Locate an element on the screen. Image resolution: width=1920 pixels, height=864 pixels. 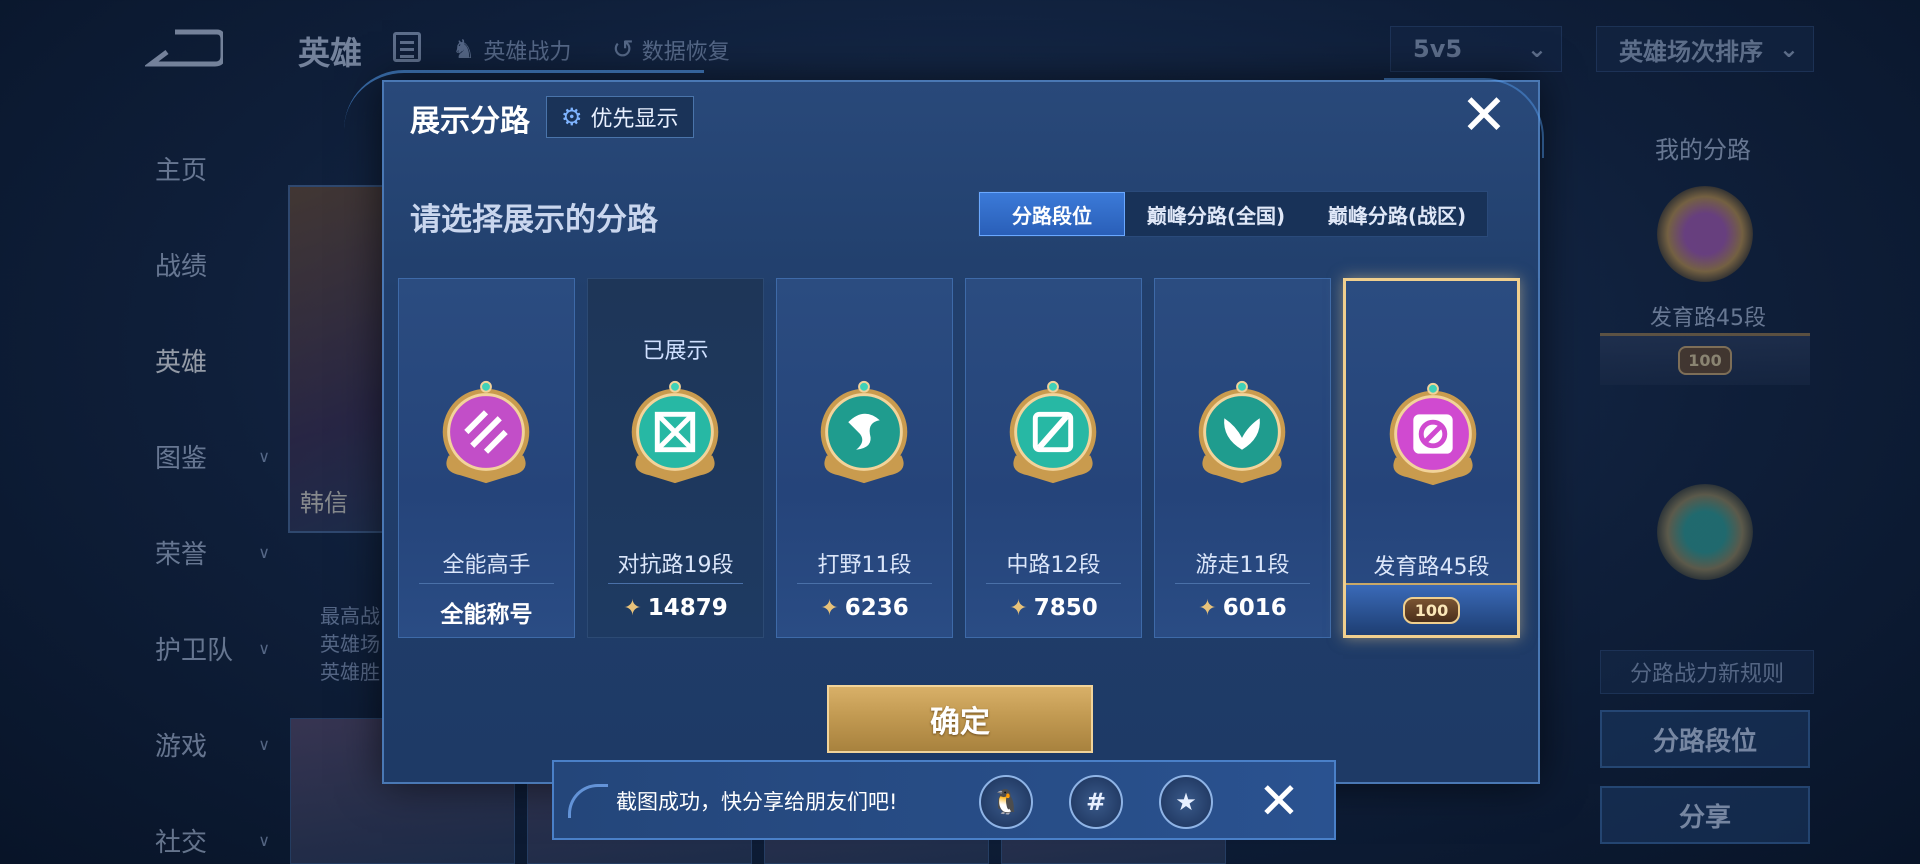
my-lanes-title: 我的分路 is located at coordinates (1703, 150).